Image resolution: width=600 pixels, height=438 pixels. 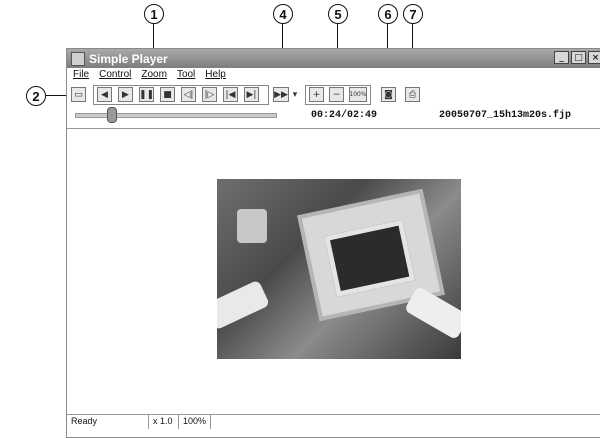 What do you see at coordinates (78, 58) in the screenshot?
I see `app-icon` at bounding box center [78, 58].